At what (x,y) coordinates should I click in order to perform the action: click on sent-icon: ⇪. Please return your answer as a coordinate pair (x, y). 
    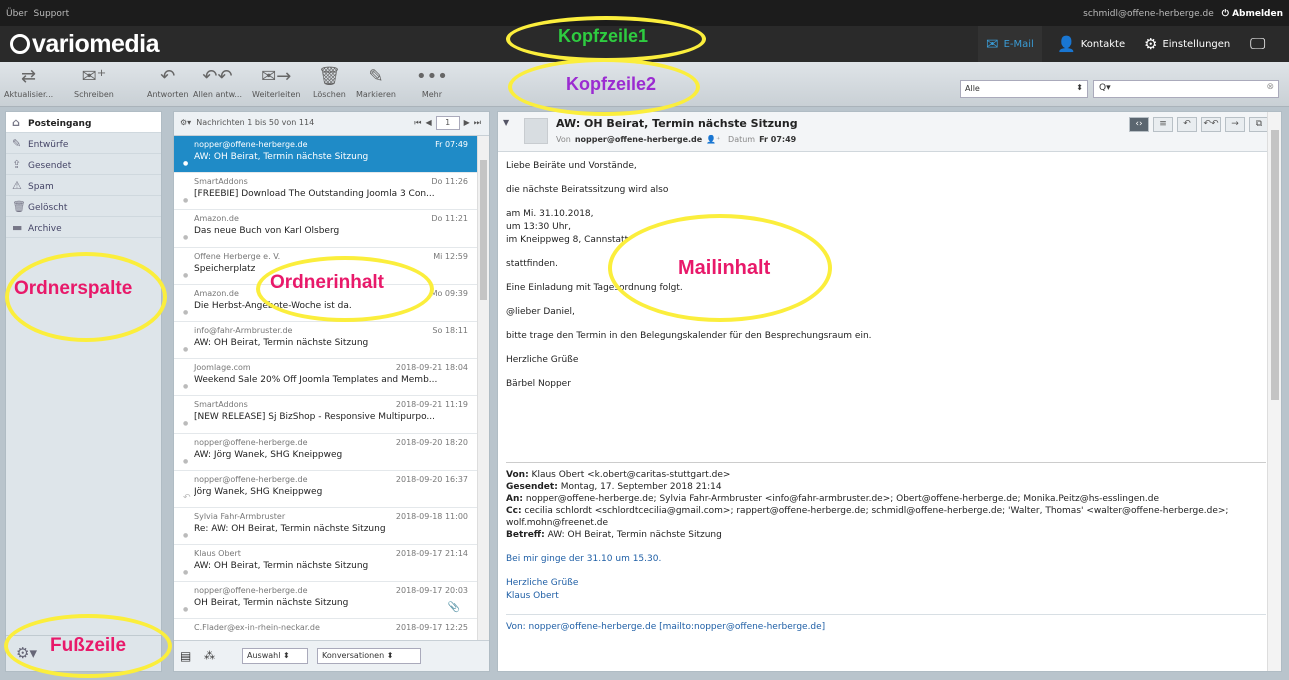
    Looking at the image, I should click on (17, 164).